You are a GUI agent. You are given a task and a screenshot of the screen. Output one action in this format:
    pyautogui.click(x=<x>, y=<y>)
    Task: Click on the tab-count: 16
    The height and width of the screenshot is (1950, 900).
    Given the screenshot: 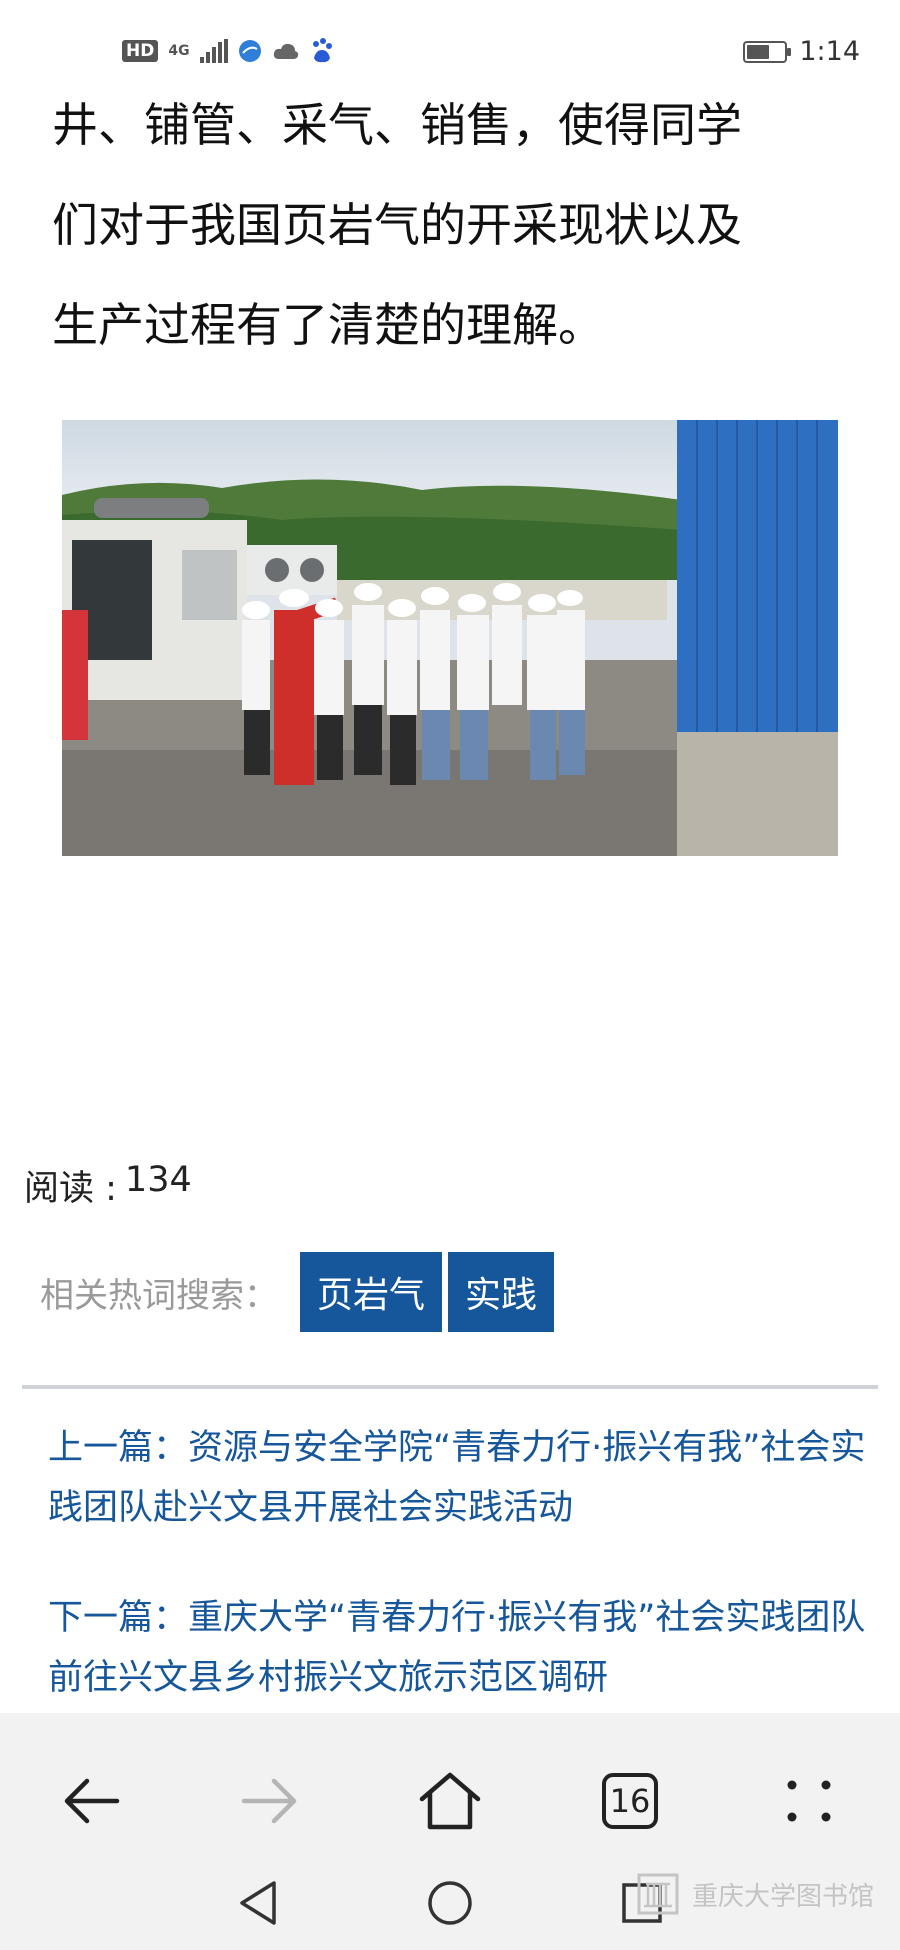 What is the action you would take?
    pyautogui.click(x=630, y=1801)
    